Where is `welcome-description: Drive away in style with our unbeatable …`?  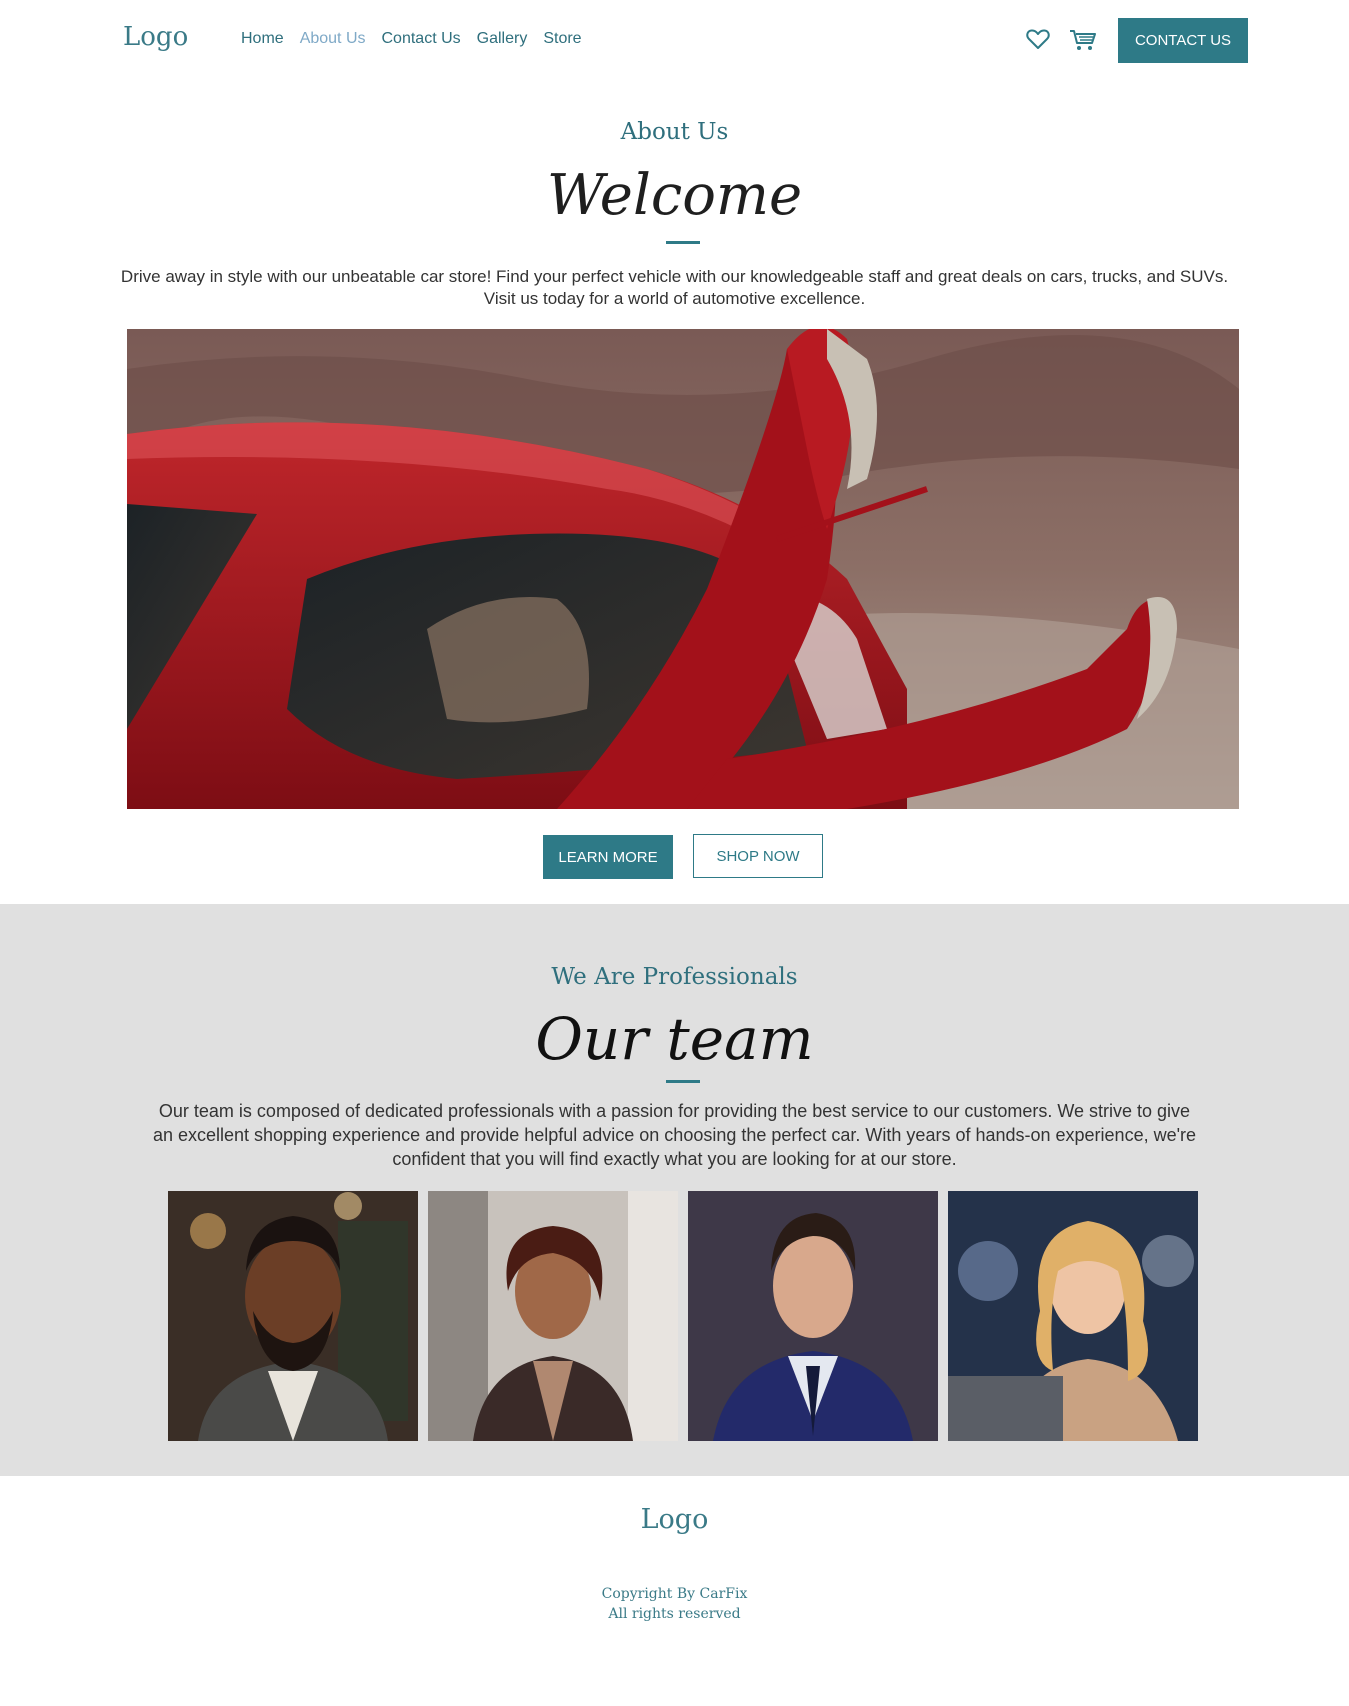
welcome-description: Drive away in style with our unbeatable … is located at coordinates (674, 288).